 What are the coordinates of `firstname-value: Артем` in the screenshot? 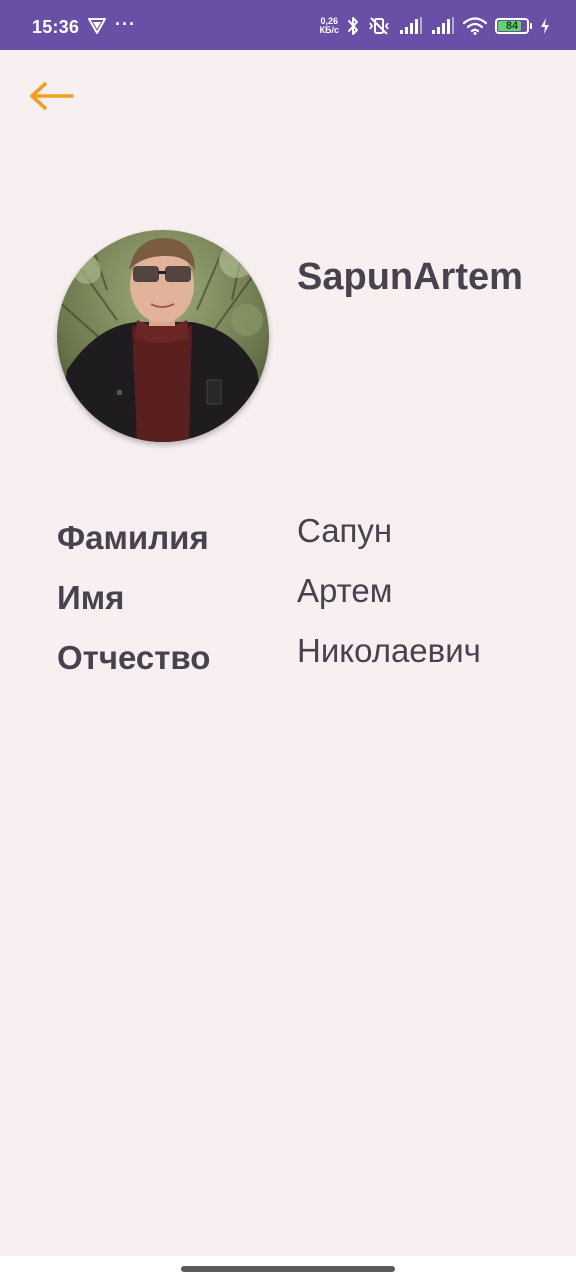 It's located at (345, 590).